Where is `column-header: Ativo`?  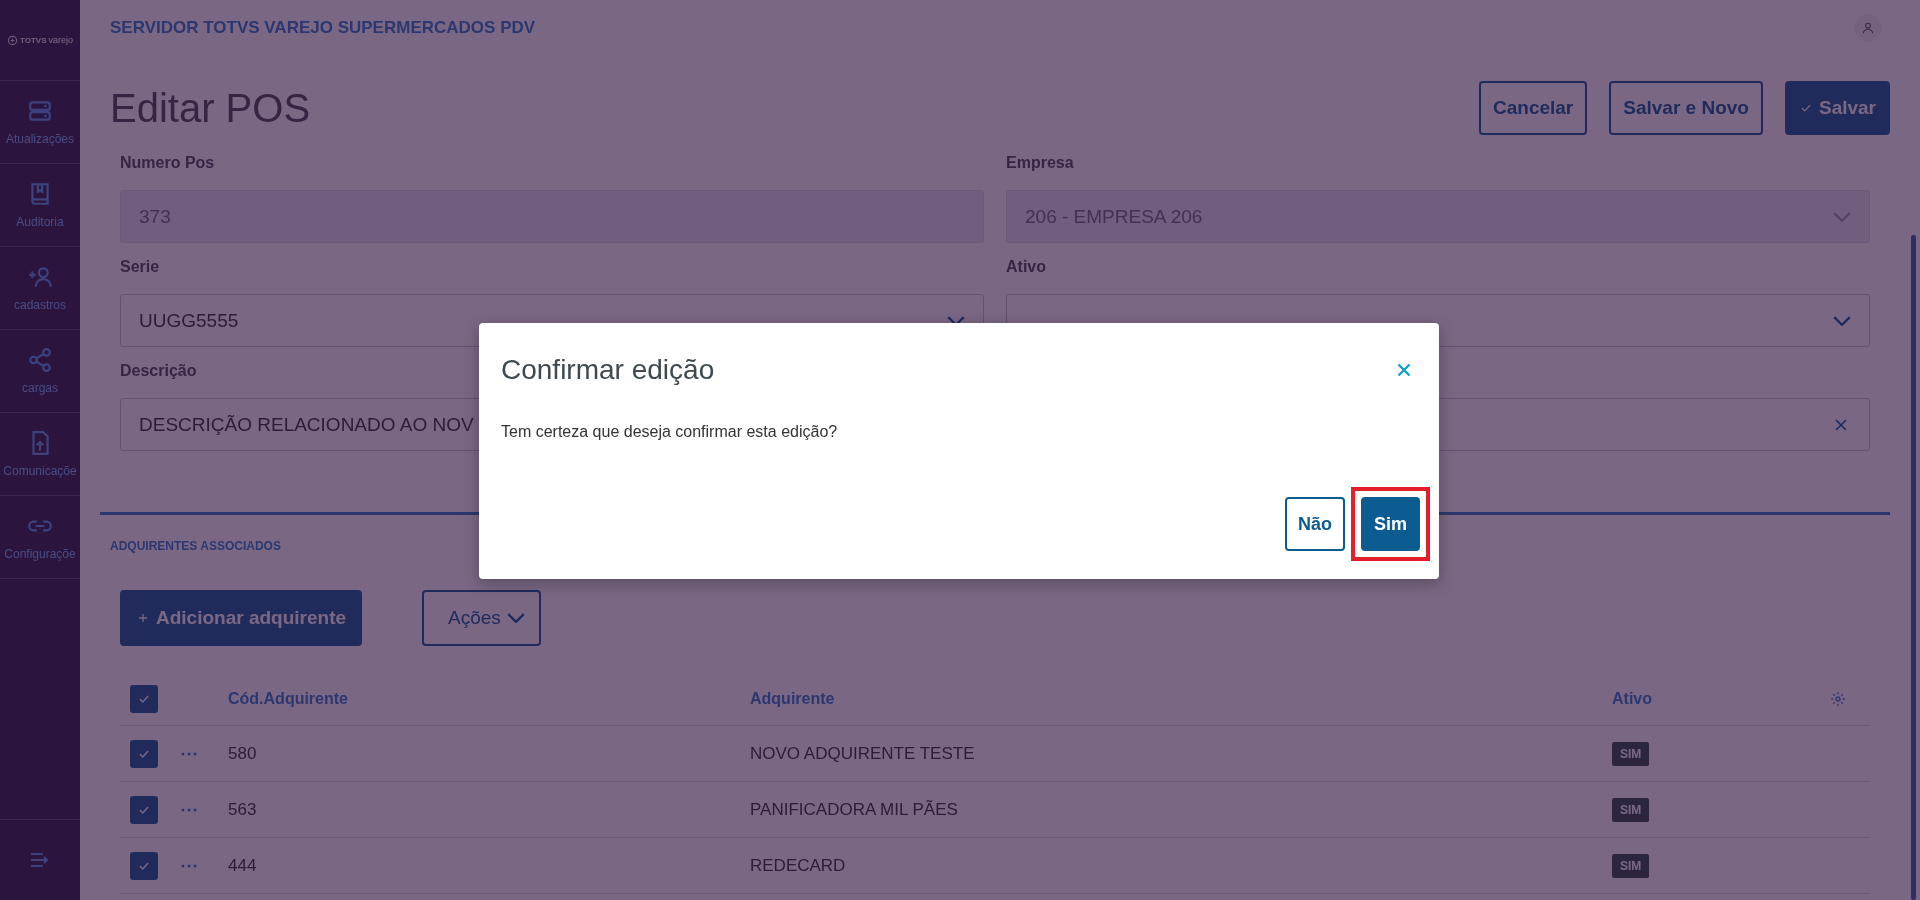
column-header: Ativo is located at coordinates (1632, 699).